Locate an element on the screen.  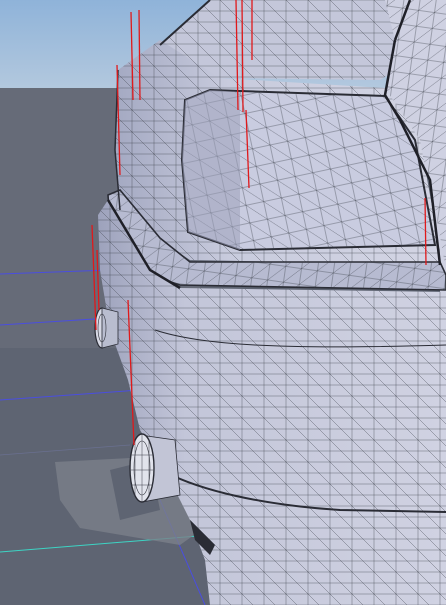
left-exhaust-body is located at coordinates (110, 328).